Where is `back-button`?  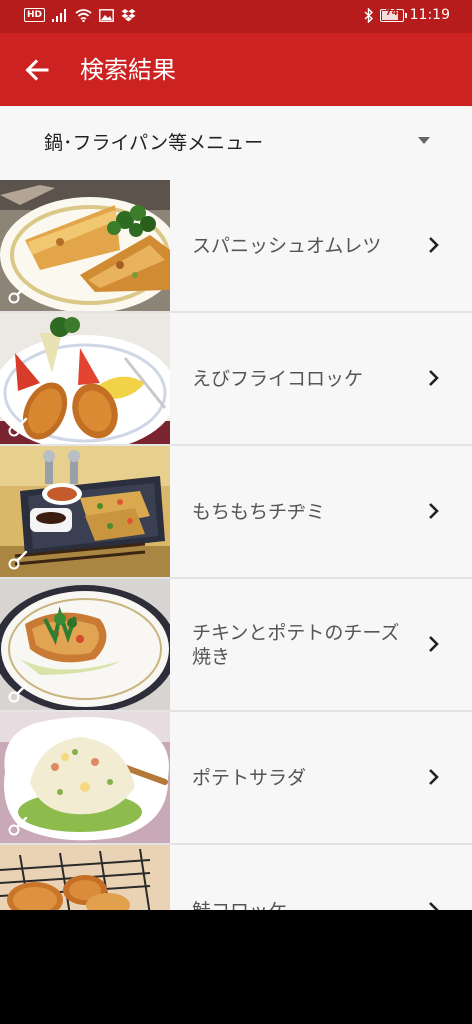 back-button is located at coordinates (37, 70).